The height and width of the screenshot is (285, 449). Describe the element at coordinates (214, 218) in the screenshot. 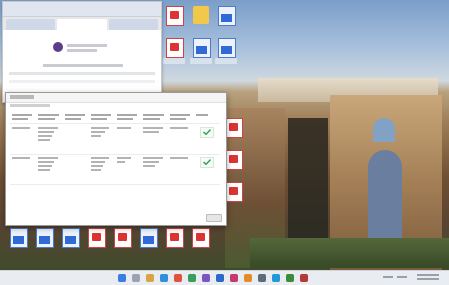

I see `dialog-close-button` at that location.